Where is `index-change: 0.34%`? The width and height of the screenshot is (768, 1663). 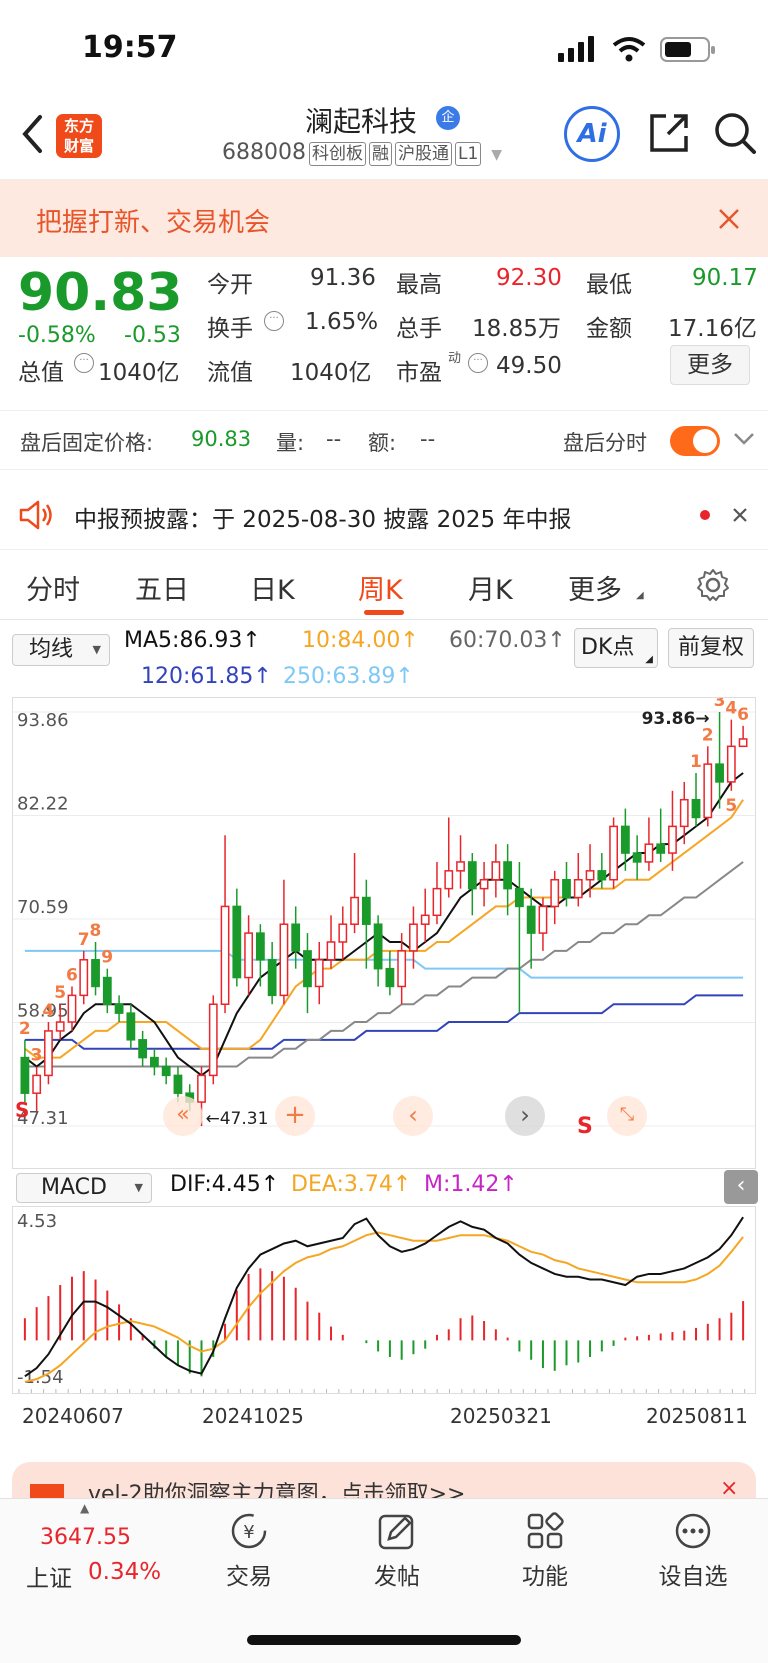 index-change: 0.34% is located at coordinates (124, 1572).